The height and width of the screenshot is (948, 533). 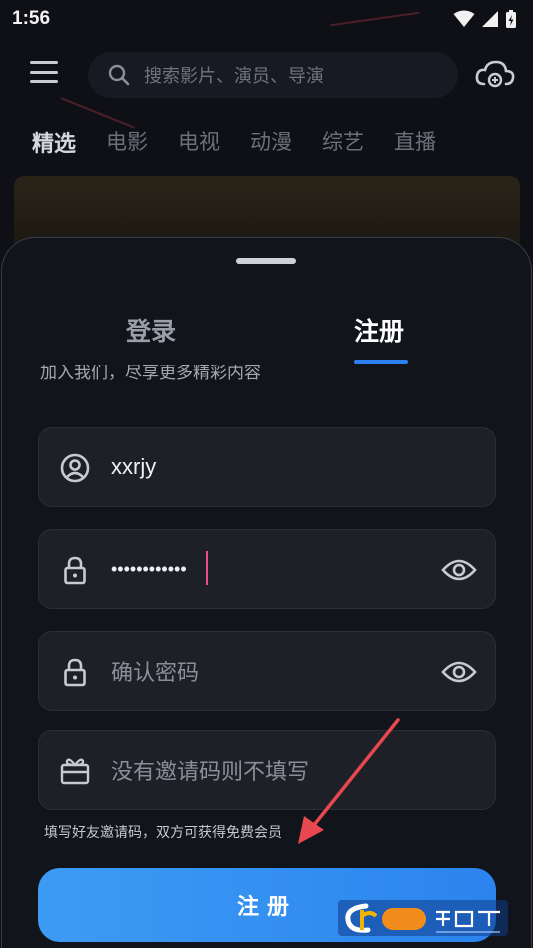 What do you see at coordinates (379, 330) in the screenshot?
I see `tab-register: 注册` at bounding box center [379, 330].